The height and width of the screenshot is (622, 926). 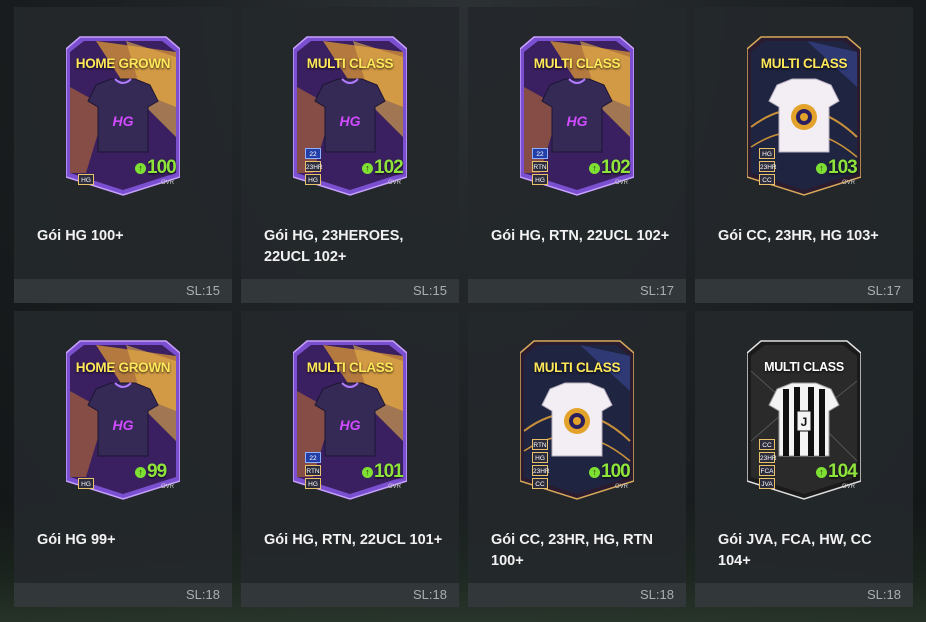 I want to click on rating-value: 101, so click(x=389, y=471).